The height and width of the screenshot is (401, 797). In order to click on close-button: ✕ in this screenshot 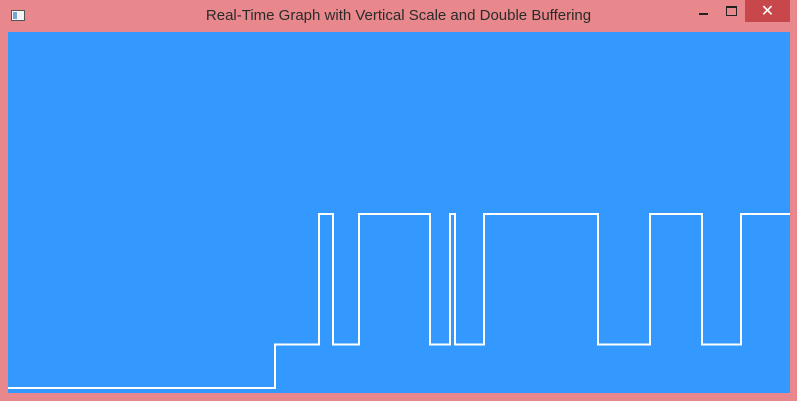, I will do `click(767, 11)`.